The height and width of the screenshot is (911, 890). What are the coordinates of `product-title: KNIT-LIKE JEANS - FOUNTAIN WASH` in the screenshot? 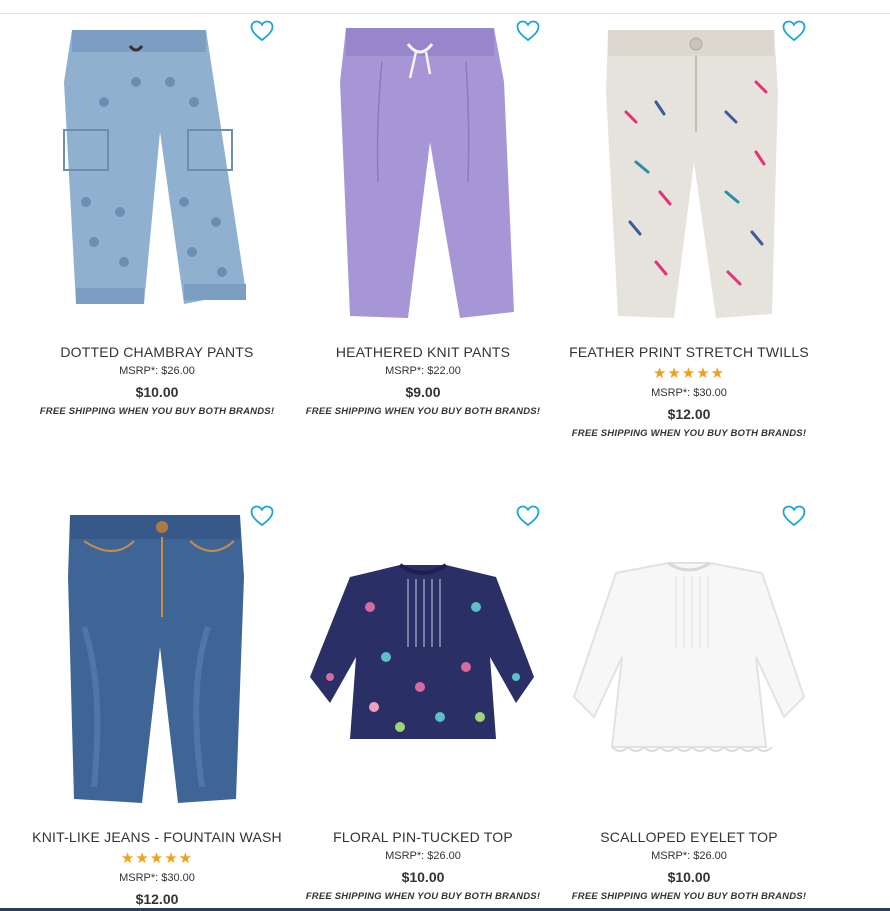 It's located at (157, 837).